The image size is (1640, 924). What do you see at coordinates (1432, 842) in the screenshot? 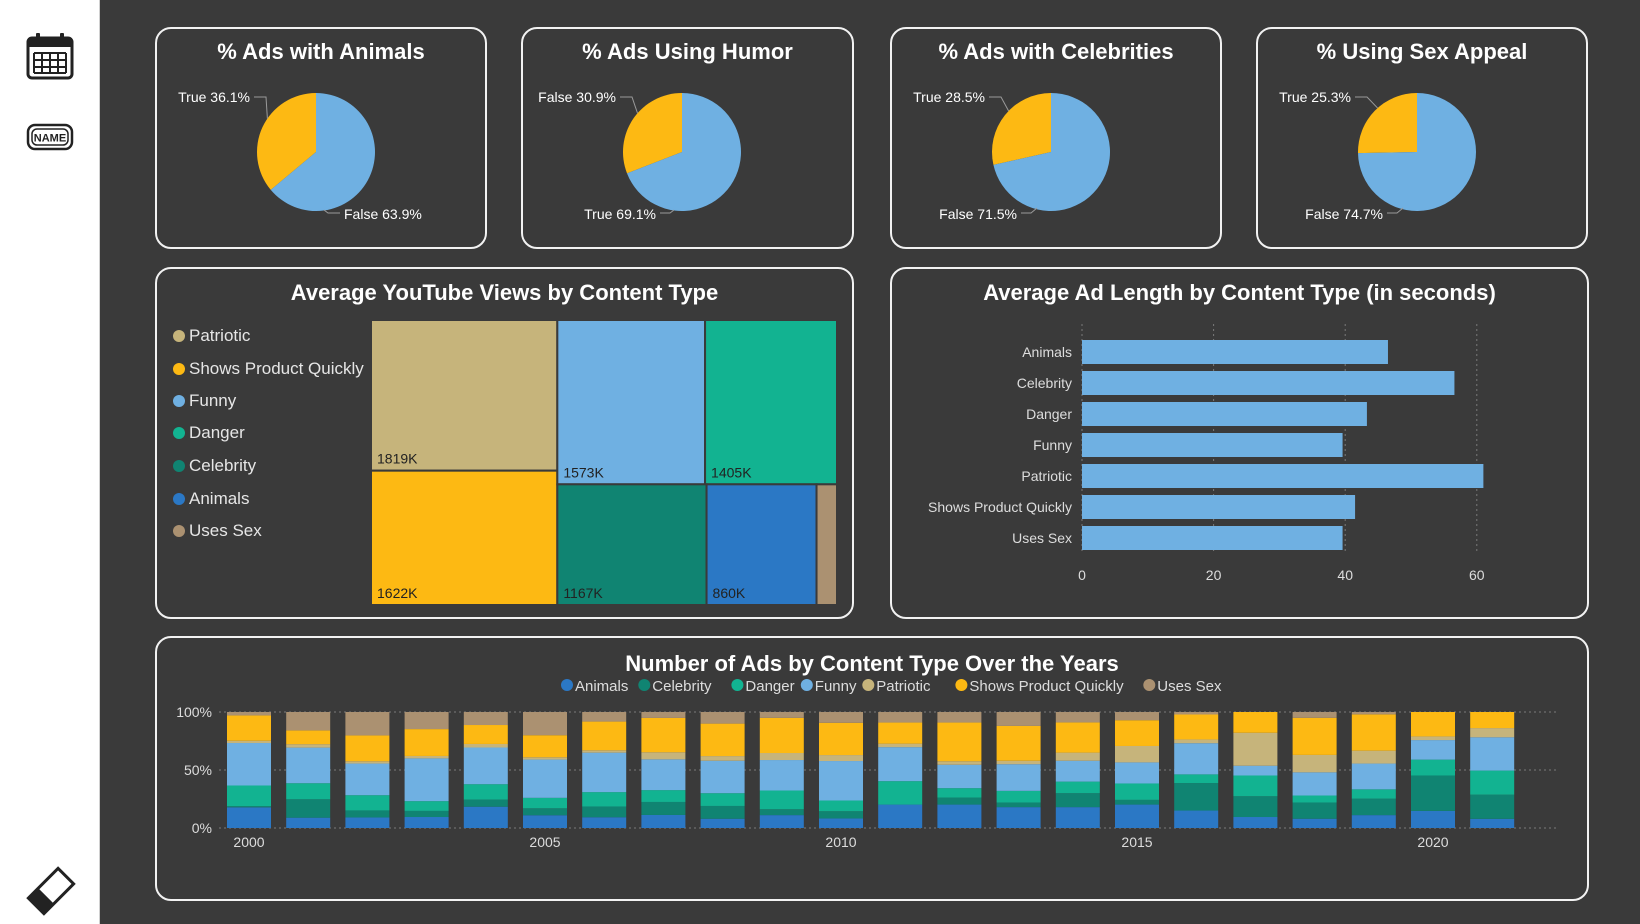
I see `stacked-x-tick: 2020` at bounding box center [1432, 842].